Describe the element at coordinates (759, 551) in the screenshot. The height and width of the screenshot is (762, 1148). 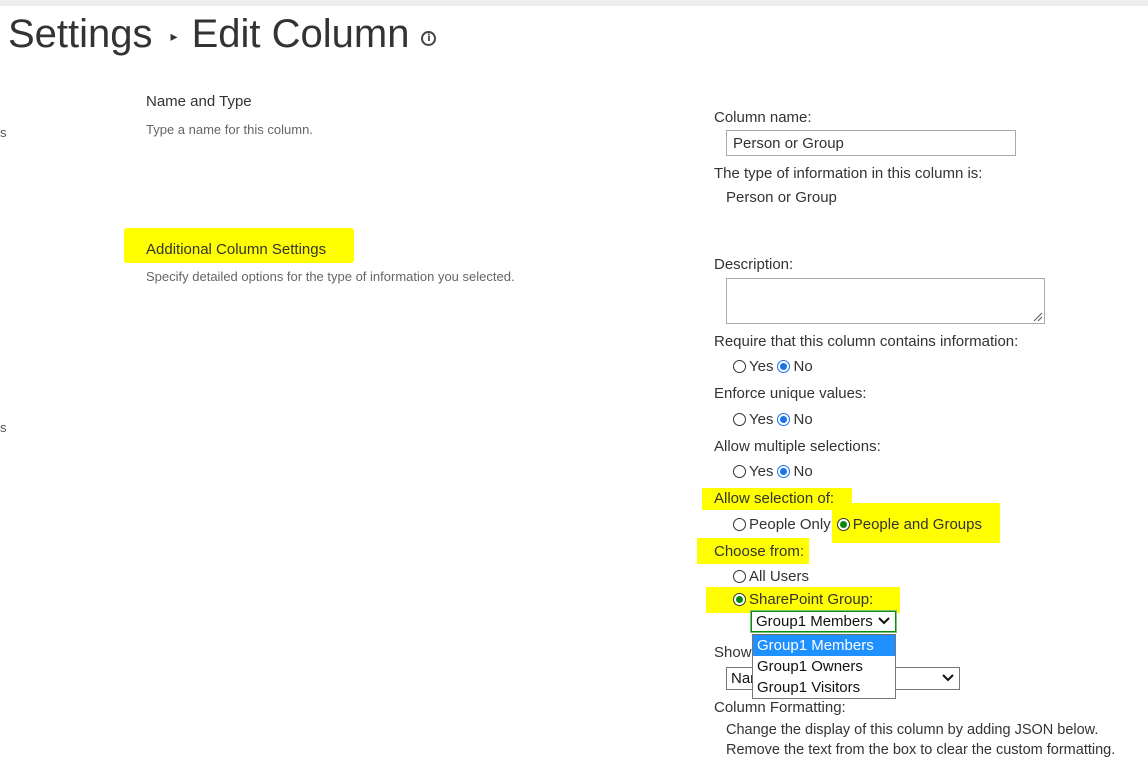
I see `choose-from-label: Choose from:` at that location.